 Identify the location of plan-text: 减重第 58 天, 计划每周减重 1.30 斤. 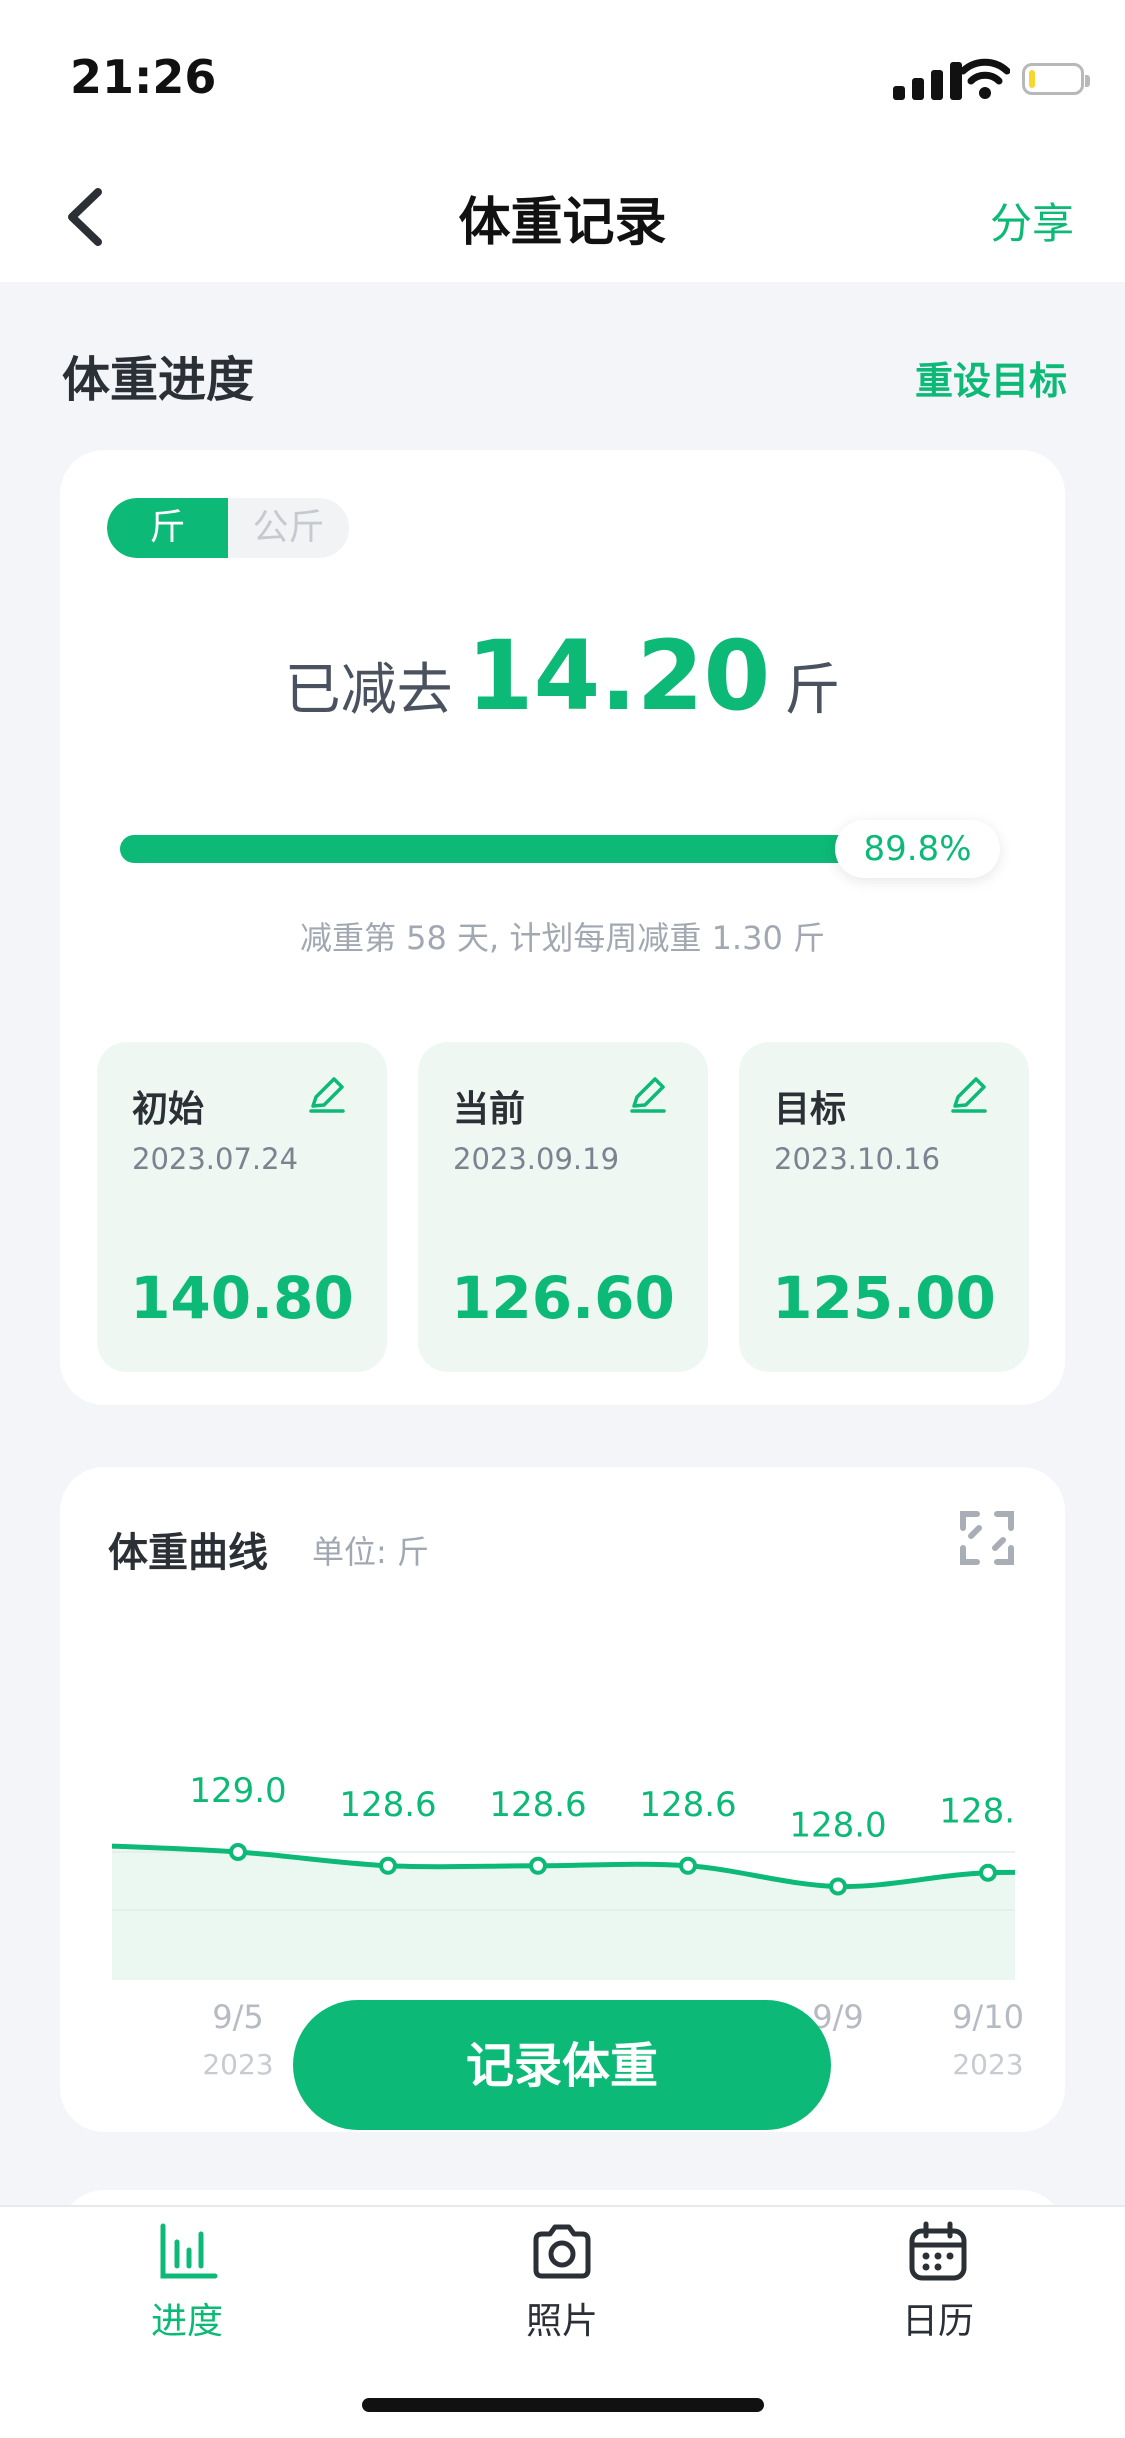
(562, 938).